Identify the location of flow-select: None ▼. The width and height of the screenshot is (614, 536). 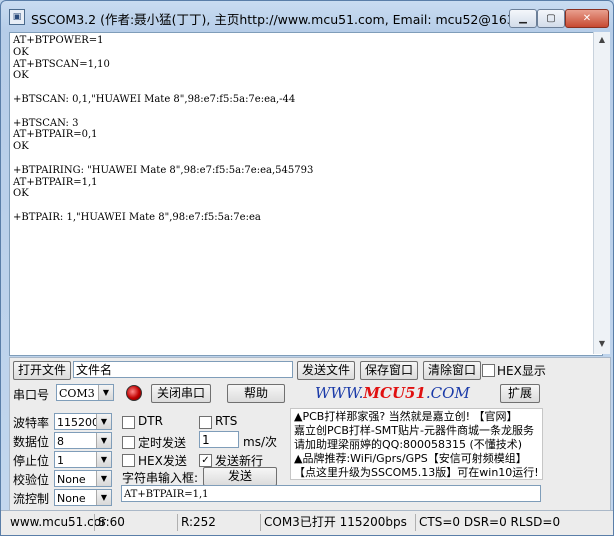
(83, 497).